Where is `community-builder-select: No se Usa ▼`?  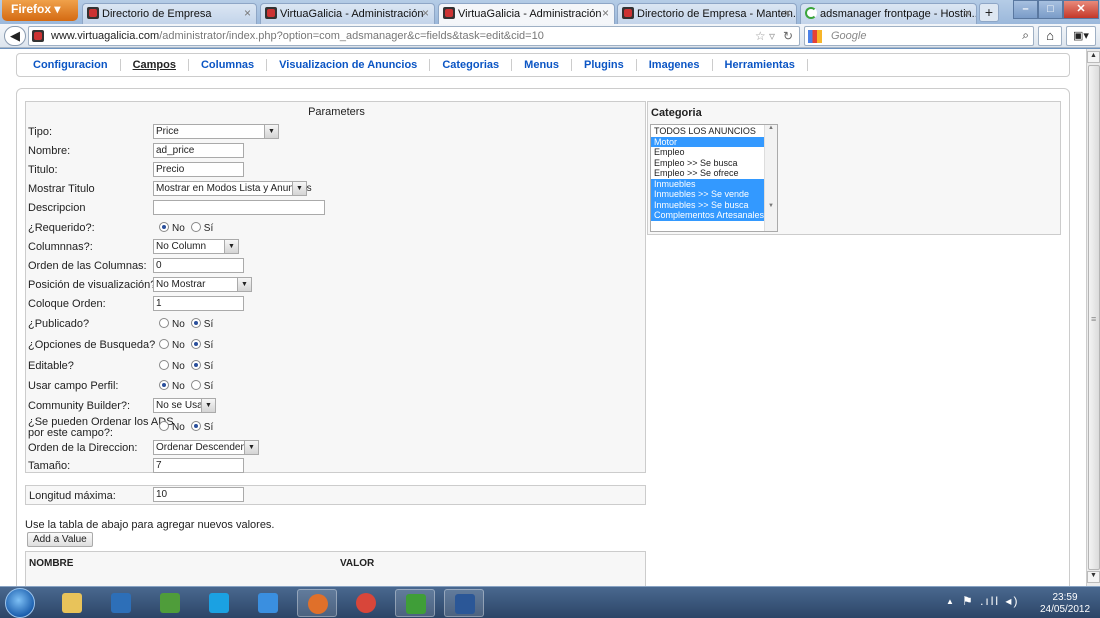 community-builder-select: No se Usa ▼ is located at coordinates (184, 405).